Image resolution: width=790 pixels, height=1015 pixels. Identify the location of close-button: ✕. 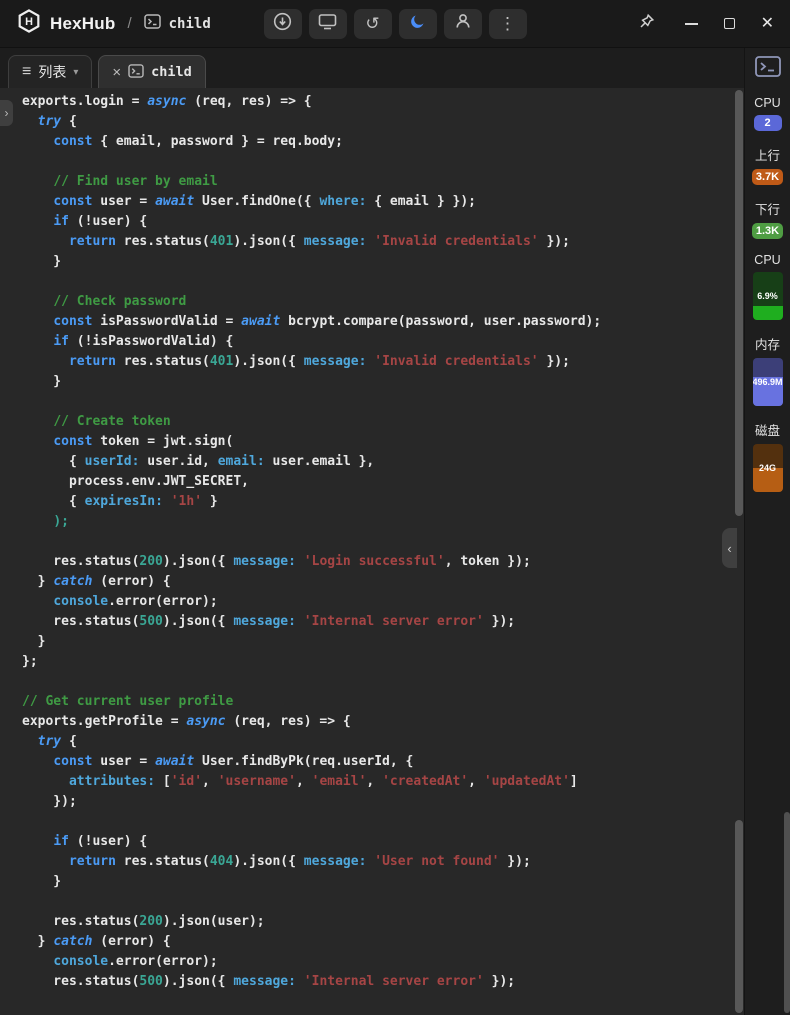
(767, 23).